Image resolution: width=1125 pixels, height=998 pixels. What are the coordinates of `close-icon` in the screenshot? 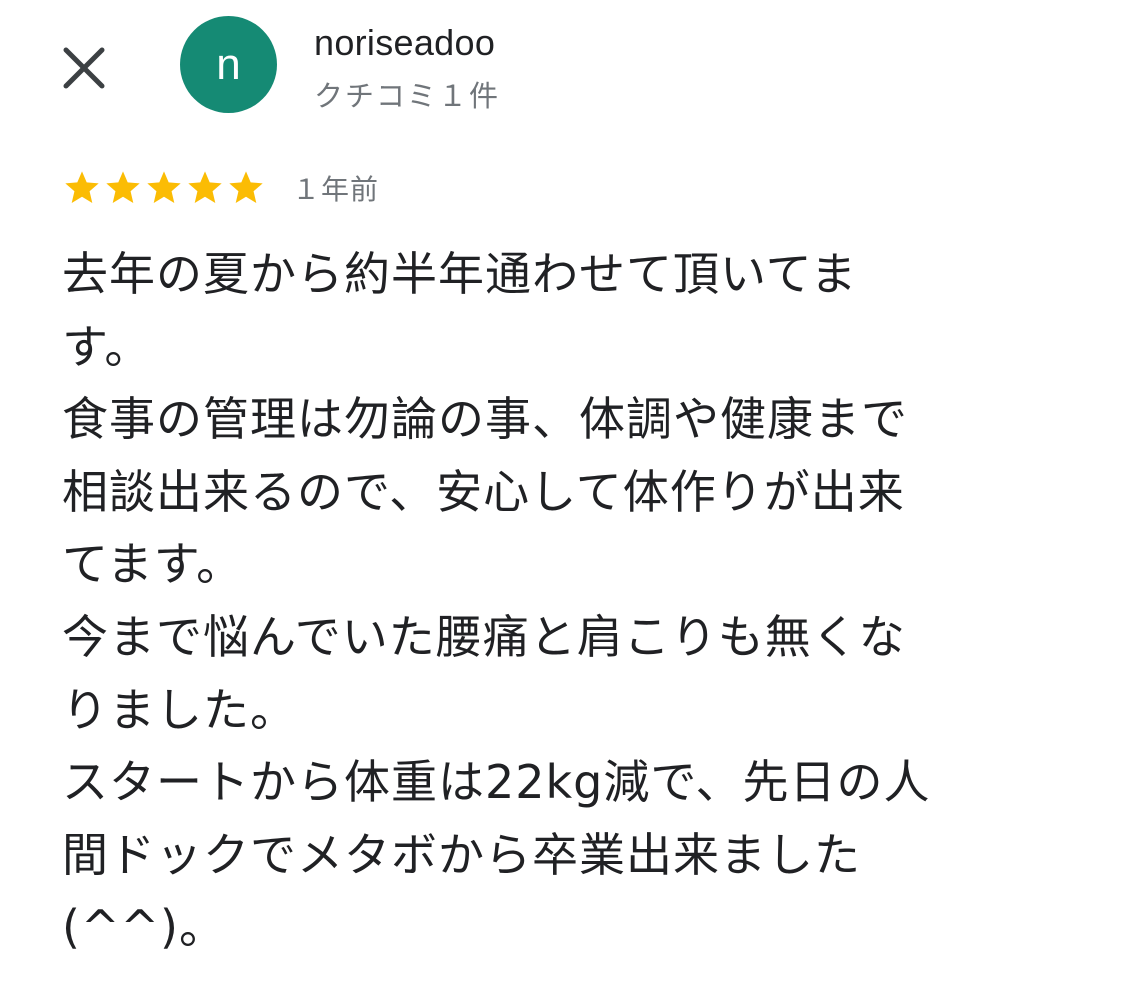 It's located at (84, 68).